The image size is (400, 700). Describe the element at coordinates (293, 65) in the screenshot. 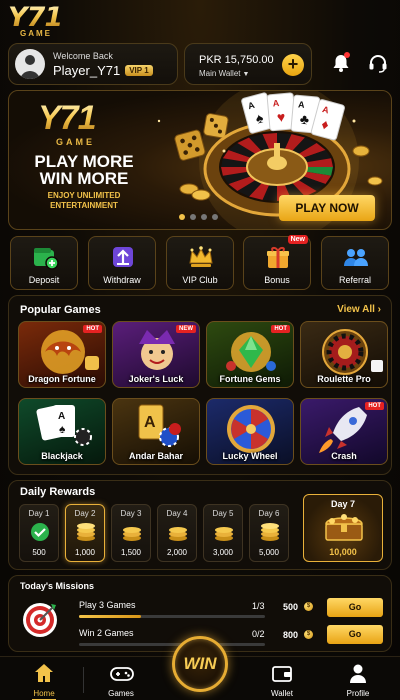

I see `add-funds-button: +` at that location.